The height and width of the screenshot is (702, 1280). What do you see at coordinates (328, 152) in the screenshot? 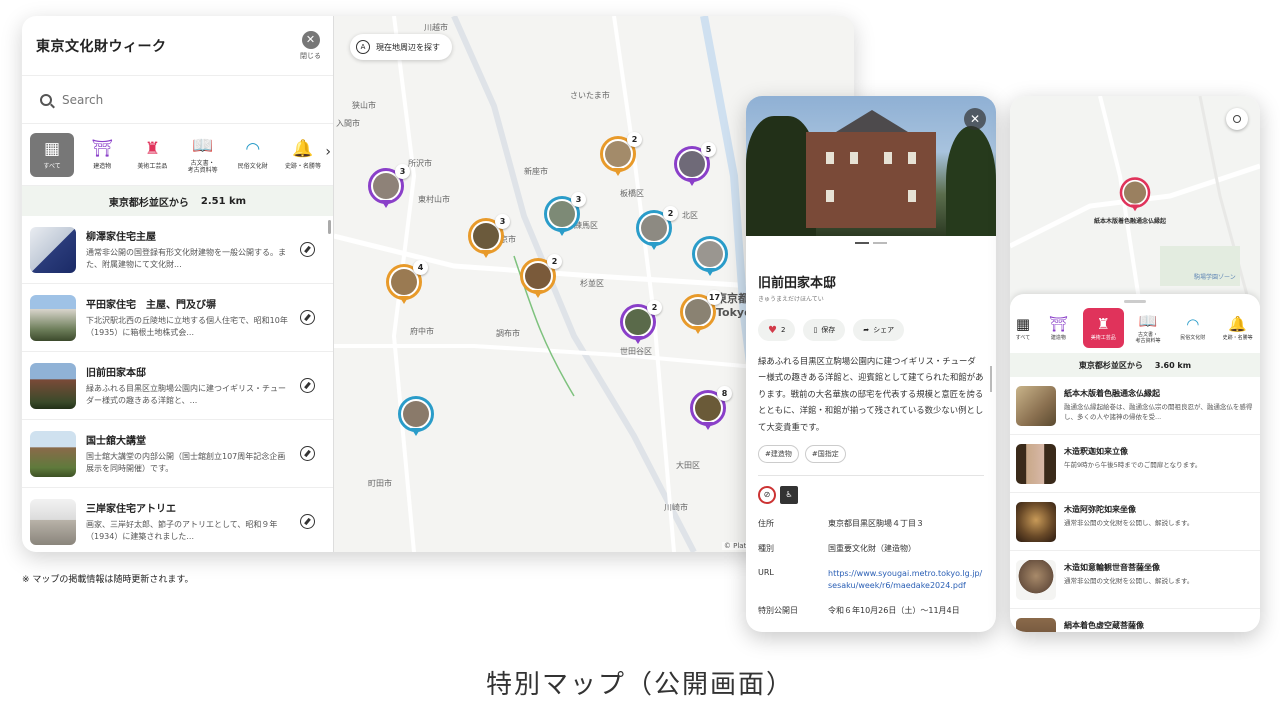
I see `chevron-right-icon: ›` at bounding box center [328, 152].